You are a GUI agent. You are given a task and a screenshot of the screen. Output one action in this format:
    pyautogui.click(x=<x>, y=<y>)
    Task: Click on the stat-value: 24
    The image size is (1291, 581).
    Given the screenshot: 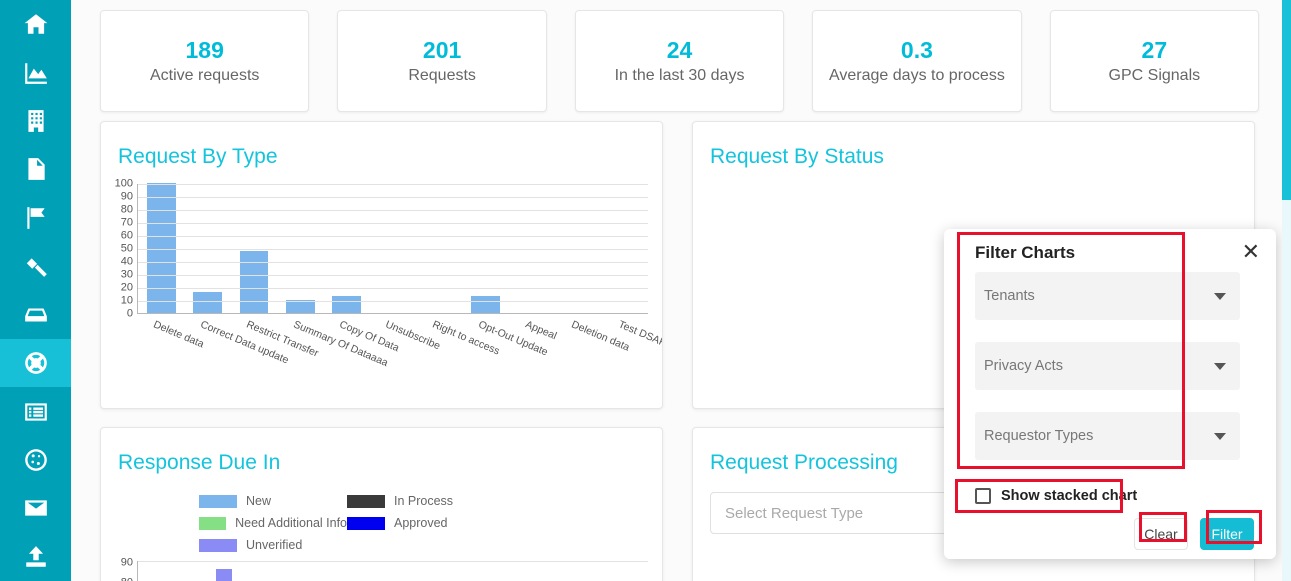 What is the action you would take?
    pyautogui.click(x=679, y=50)
    